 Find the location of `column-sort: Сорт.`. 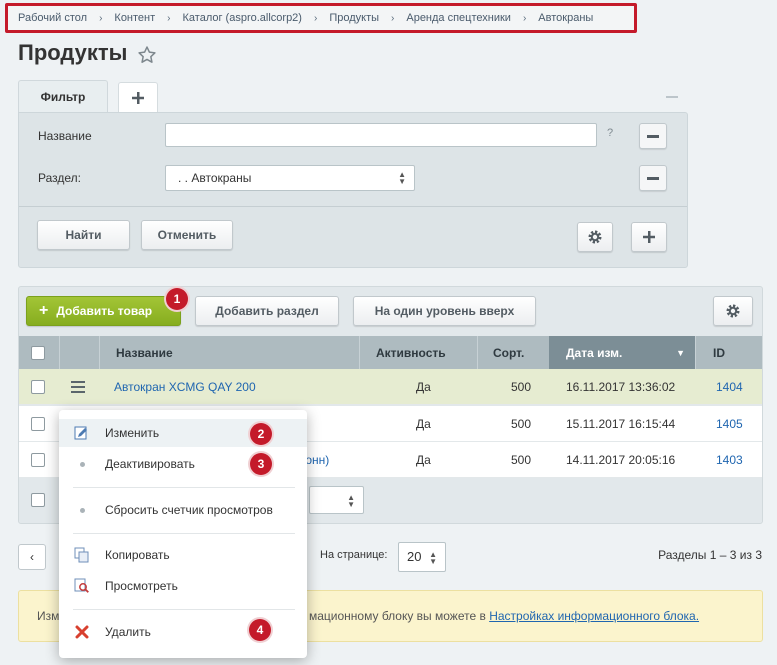

column-sort: Сорт. is located at coordinates (513, 352).